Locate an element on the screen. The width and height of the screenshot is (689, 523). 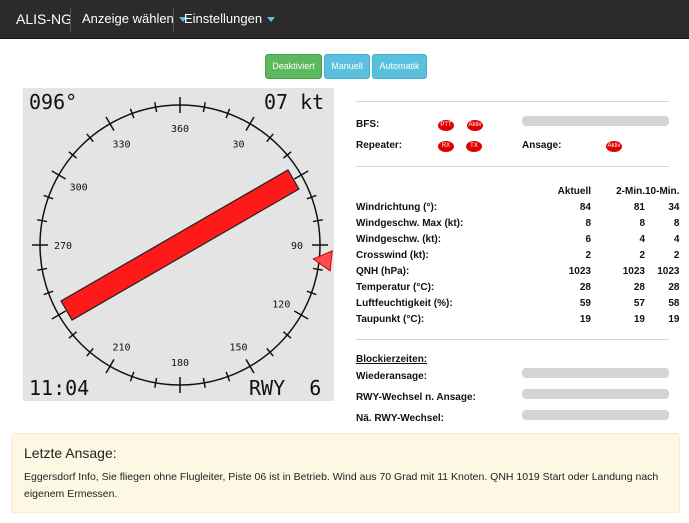
automatic-button: Automatik is located at coordinates (399, 66).